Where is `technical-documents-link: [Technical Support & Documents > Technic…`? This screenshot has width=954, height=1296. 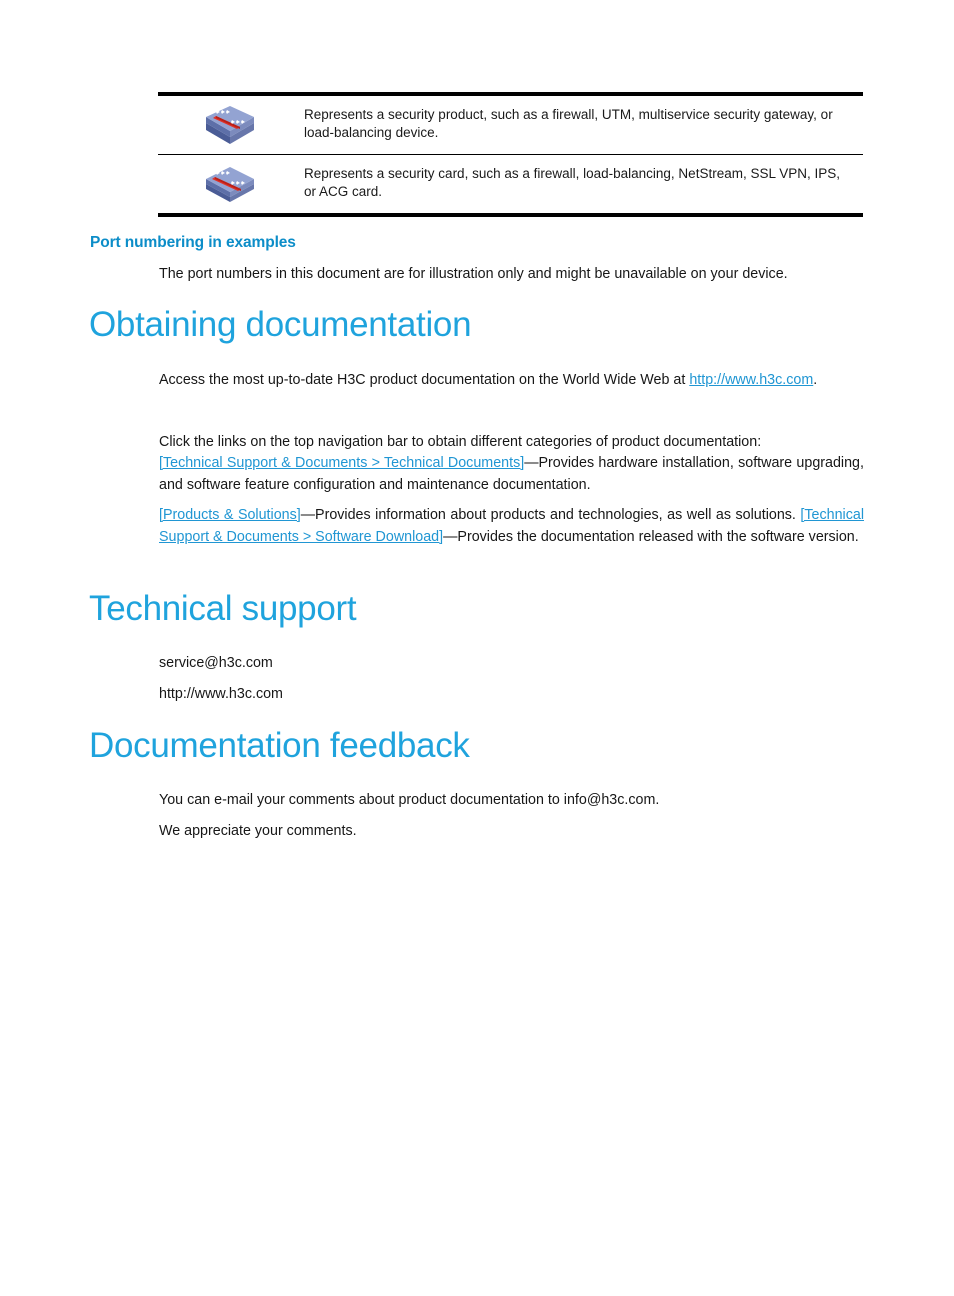 technical-documents-link: [Technical Support & Documents > Technic… is located at coordinates (341, 463).